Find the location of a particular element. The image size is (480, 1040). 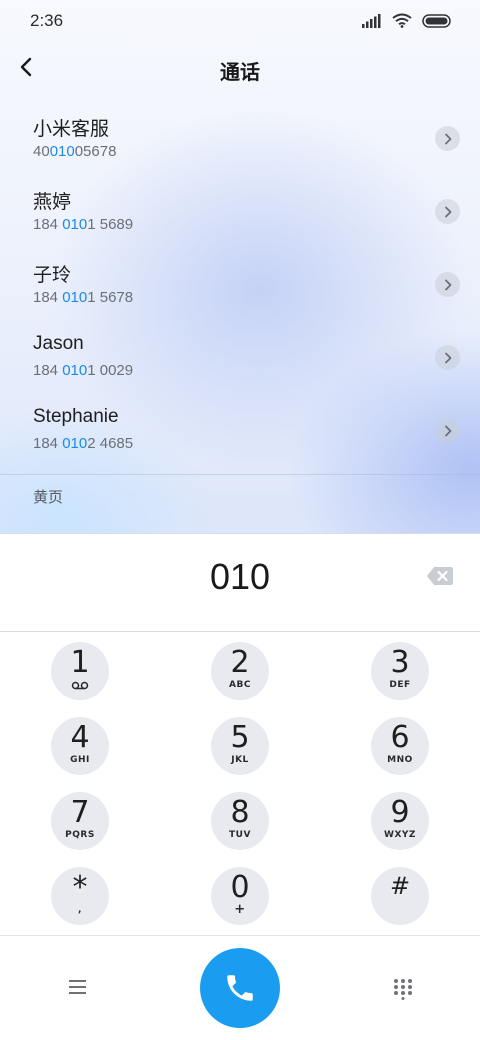

key-hash: # is located at coordinates (400, 896).